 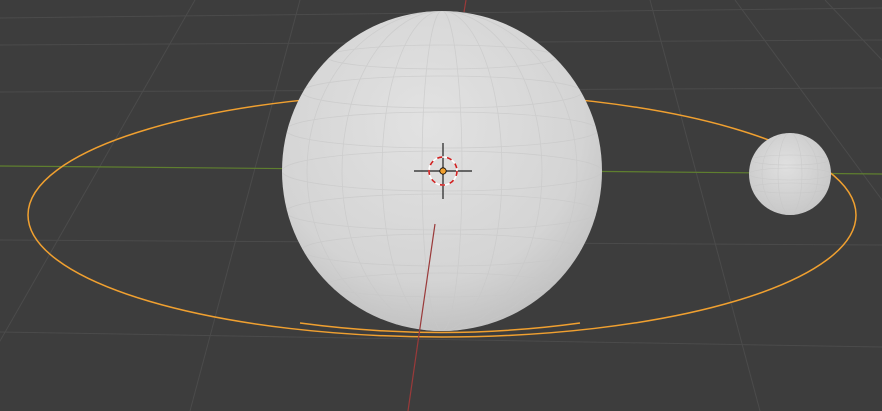 I want to click on x-axis-line-top, so click(x=465, y=6).